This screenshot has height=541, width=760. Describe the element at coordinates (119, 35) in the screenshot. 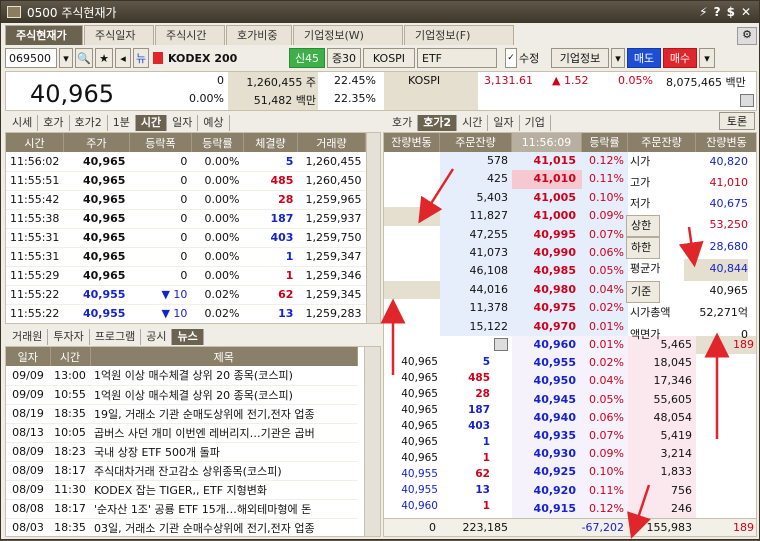

I see `tab-stock-daily: 주식일자` at that location.